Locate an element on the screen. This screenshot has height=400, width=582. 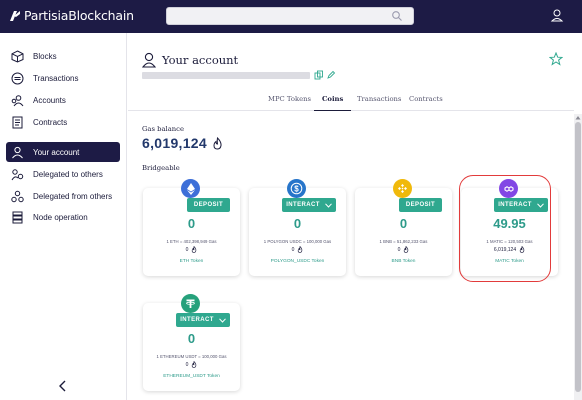
sidebar-item-delegated-from-others: Delegated from others is located at coordinates (63, 196).